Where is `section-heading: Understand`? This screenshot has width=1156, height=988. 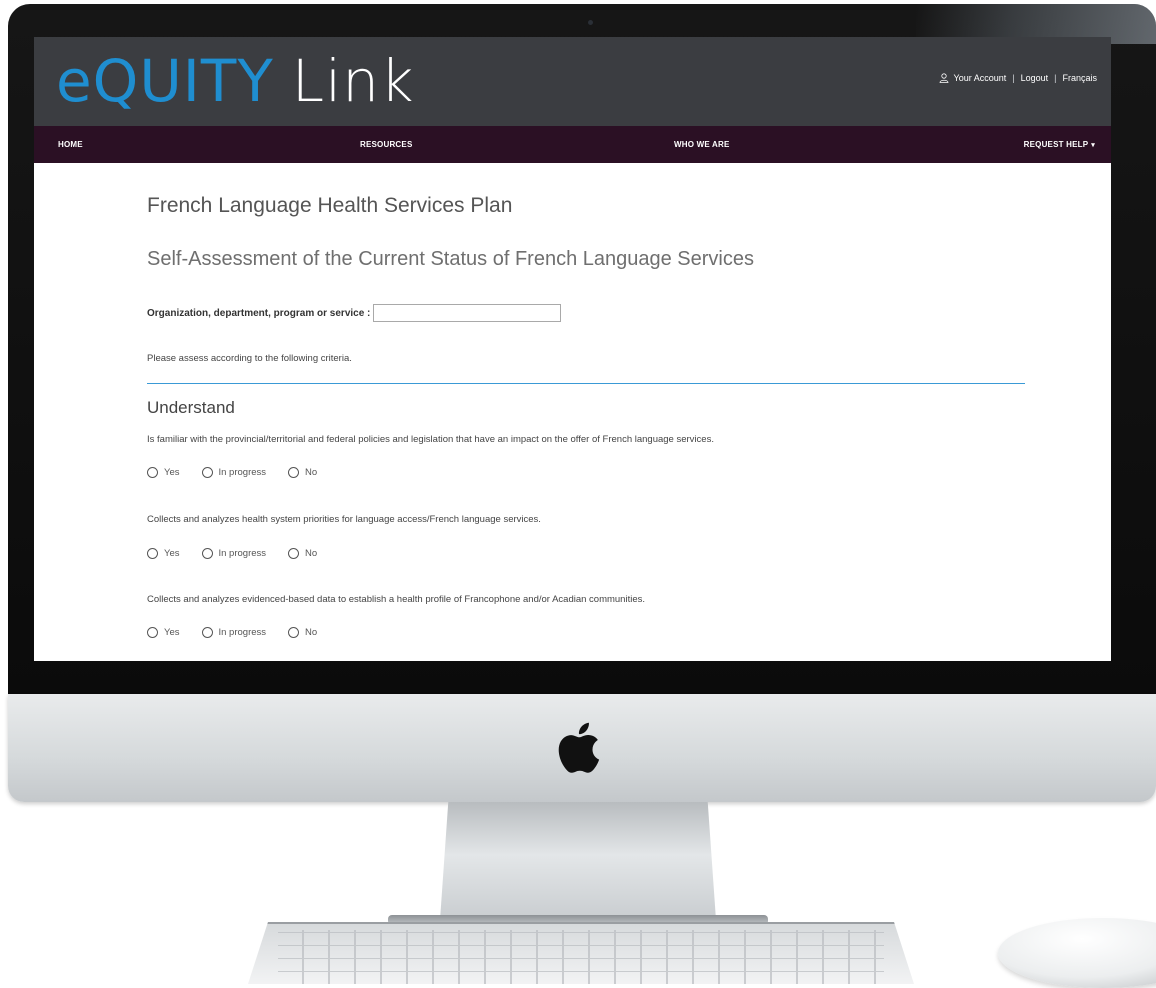 section-heading: Understand is located at coordinates (191, 407).